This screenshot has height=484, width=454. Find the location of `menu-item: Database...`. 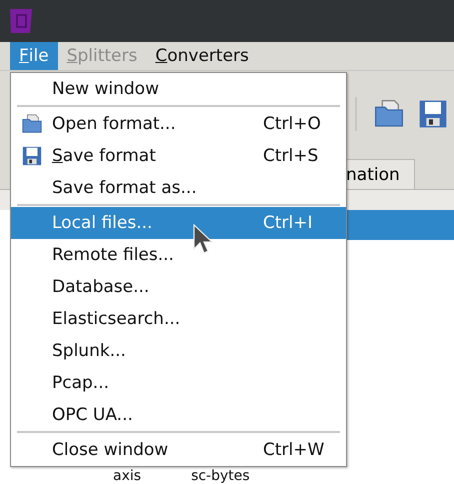

menu-item: Database... is located at coordinates (178, 287).